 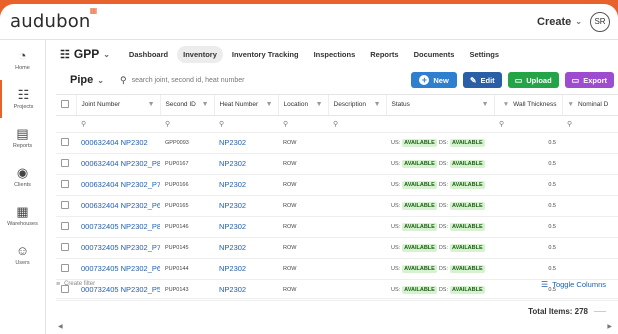 What do you see at coordinates (443, 163) in the screenshot?
I see `status-ds-label: DS:` at bounding box center [443, 163].